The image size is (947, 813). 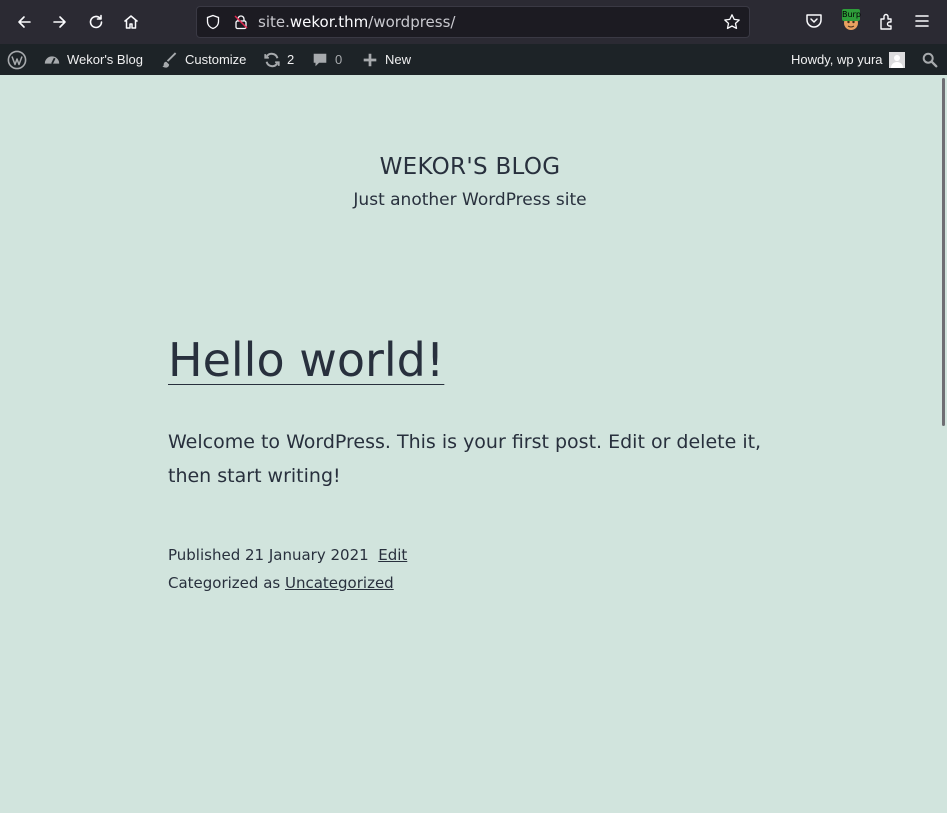 What do you see at coordinates (52, 59) in the screenshot?
I see `dashboard-icon` at bounding box center [52, 59].